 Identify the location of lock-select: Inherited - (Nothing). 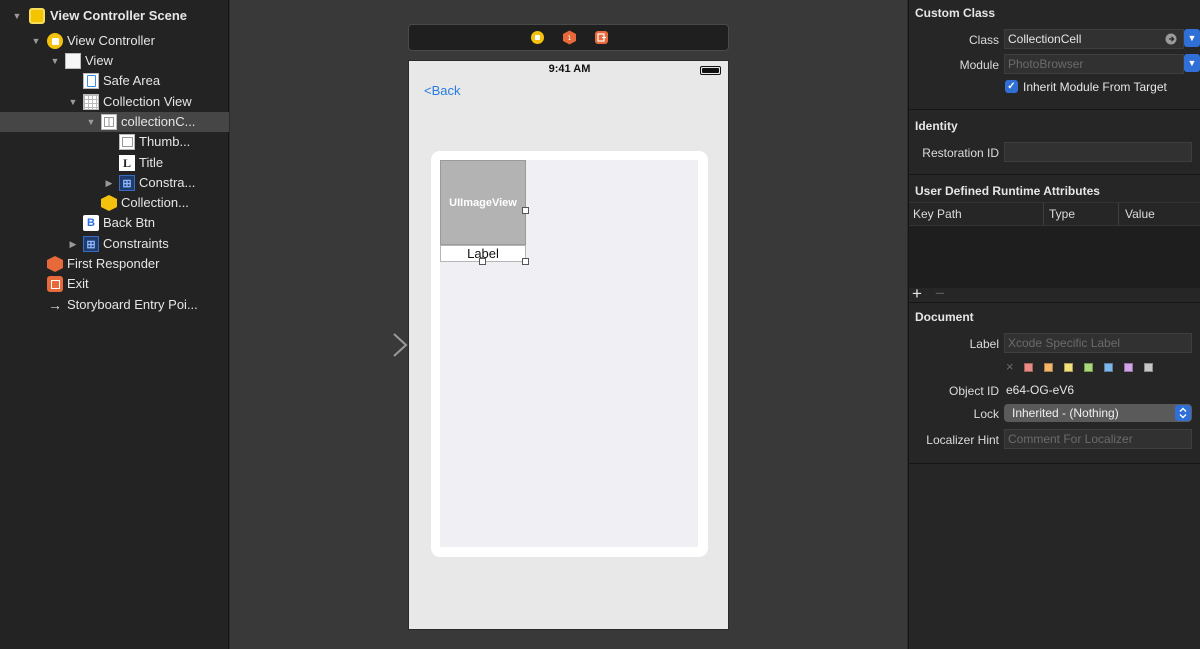
(1098, 413).